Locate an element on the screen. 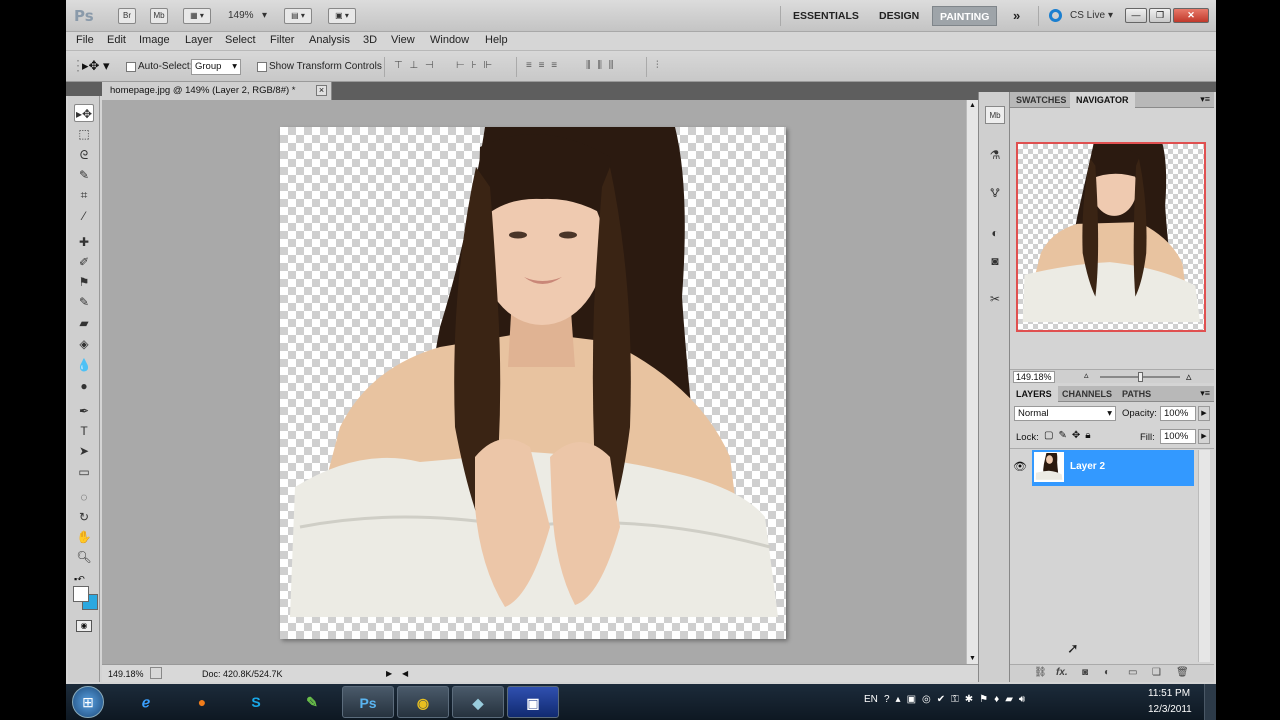 The image size is (1280, 720). layer-row: Layer 2 is located at coordinates (1113, 468).